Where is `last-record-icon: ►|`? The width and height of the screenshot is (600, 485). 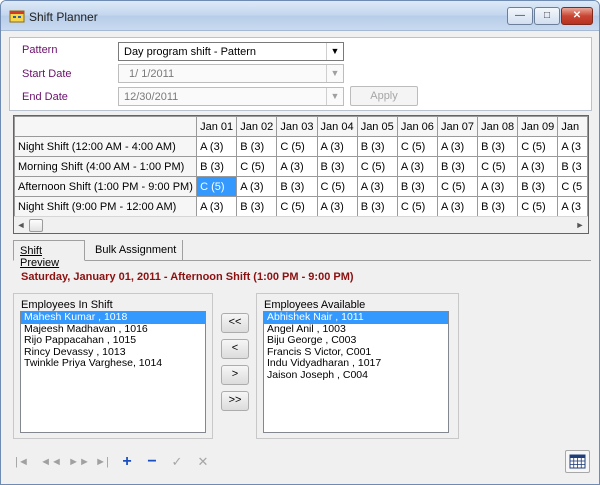 last-record-icon: ►| is located at coordinates (102, 462).